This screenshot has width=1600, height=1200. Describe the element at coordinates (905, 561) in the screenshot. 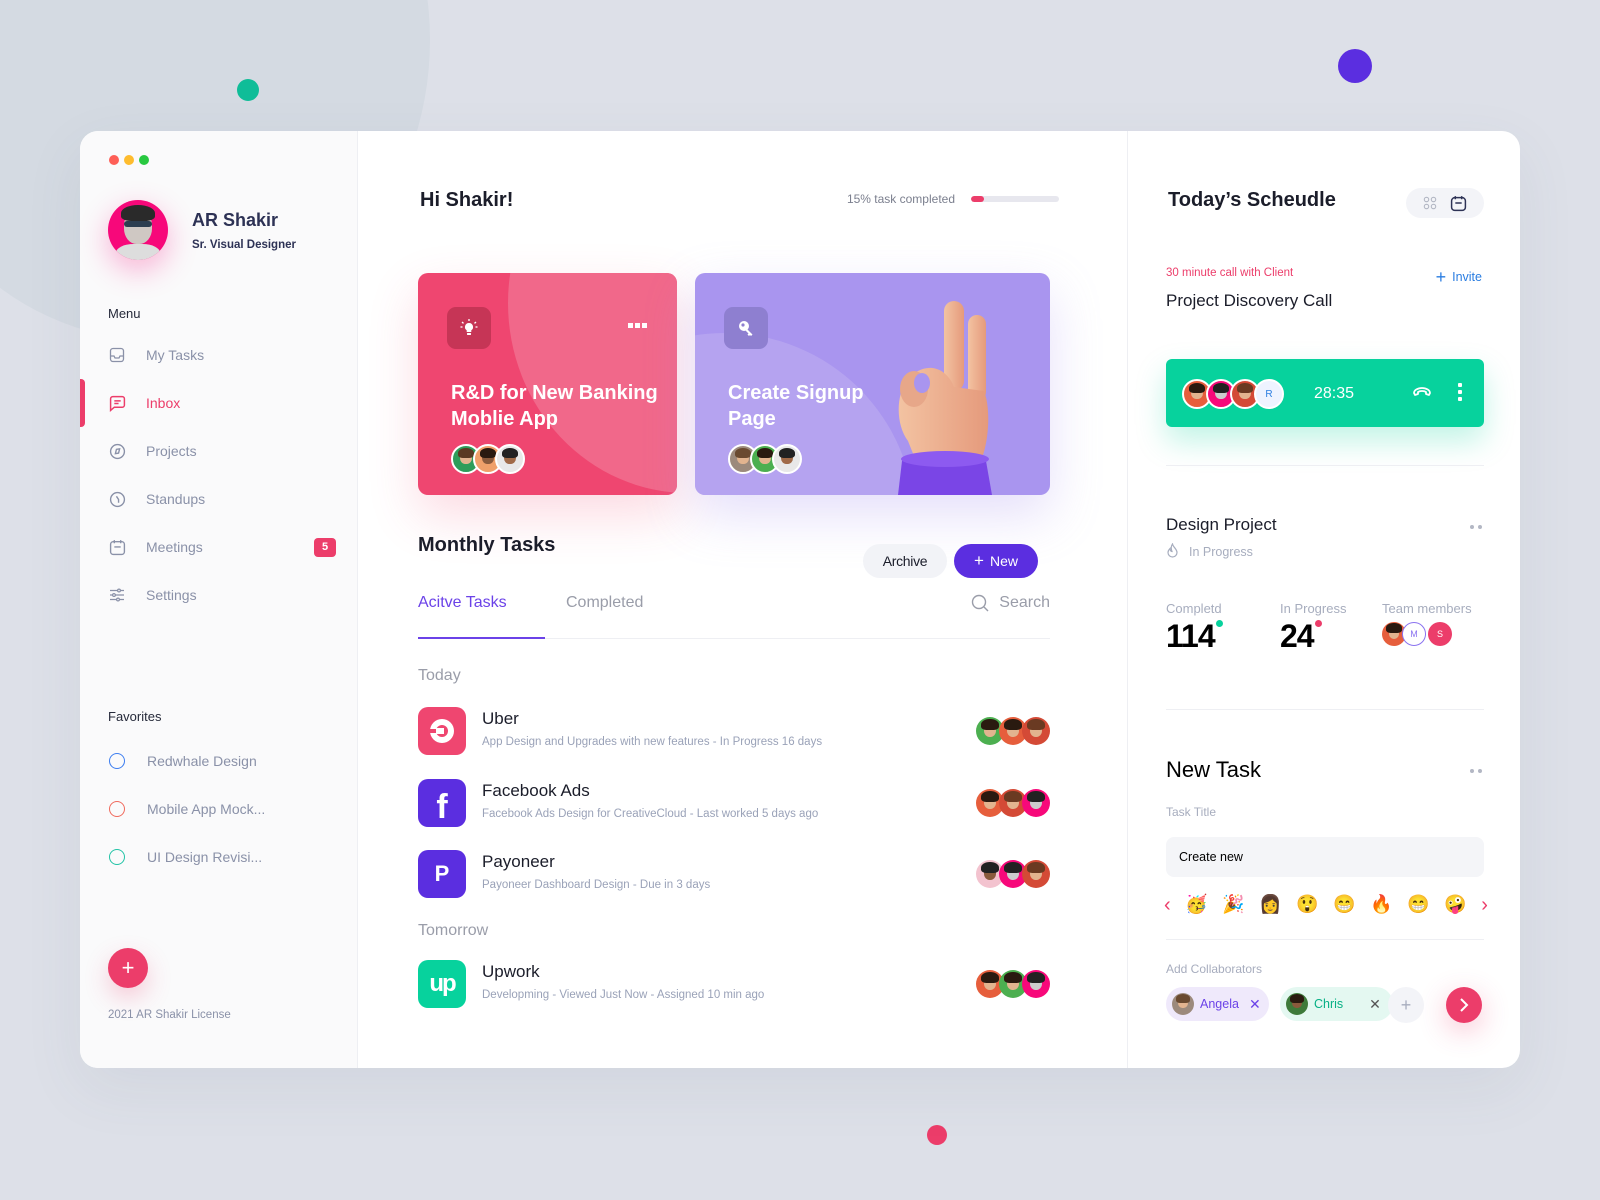

I see `archive-button: Archive` at that location.